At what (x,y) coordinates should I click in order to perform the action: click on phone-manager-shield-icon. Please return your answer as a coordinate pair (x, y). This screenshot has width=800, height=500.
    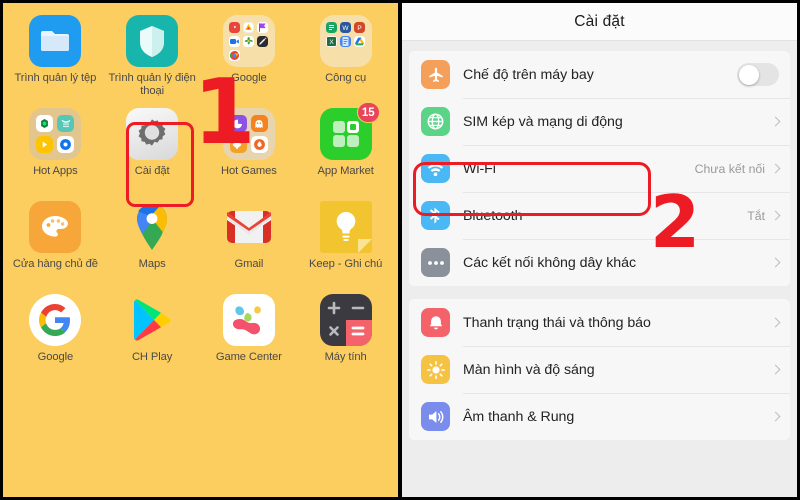
    Looking at the image, I should click on (152, 41).